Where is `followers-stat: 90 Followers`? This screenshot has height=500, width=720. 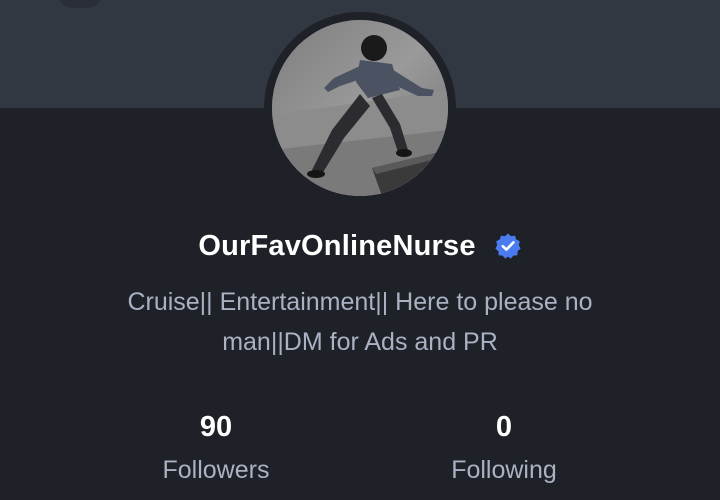 followers-stat: 90 Followers is located at coordinates (216, 448).